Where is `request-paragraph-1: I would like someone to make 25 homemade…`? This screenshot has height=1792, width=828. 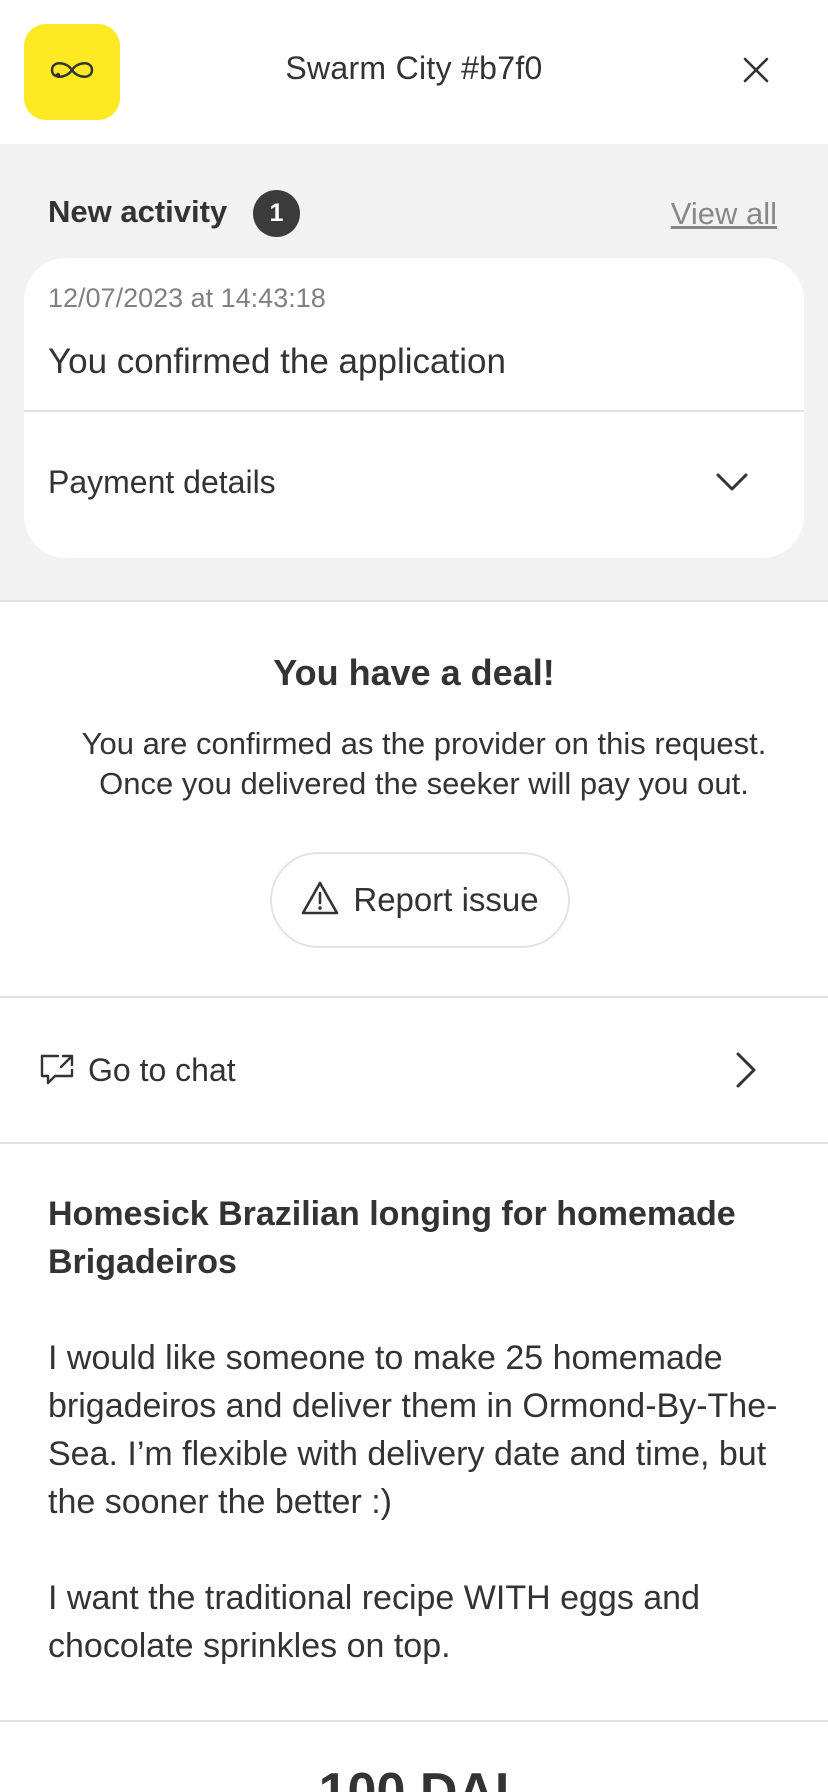 request-paragraph-1: I would like someone to make 25 homemade… is located at coordinates (413, 1430).